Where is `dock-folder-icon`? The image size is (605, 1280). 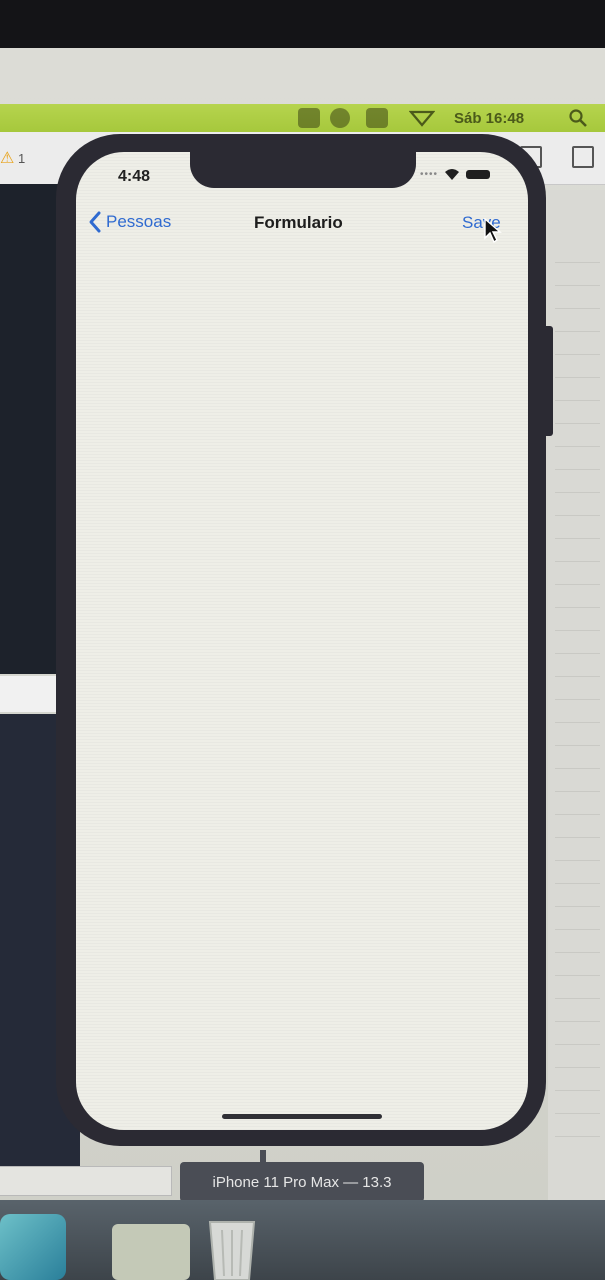
dock-folder-icon is located at coordinates (151, 1252).